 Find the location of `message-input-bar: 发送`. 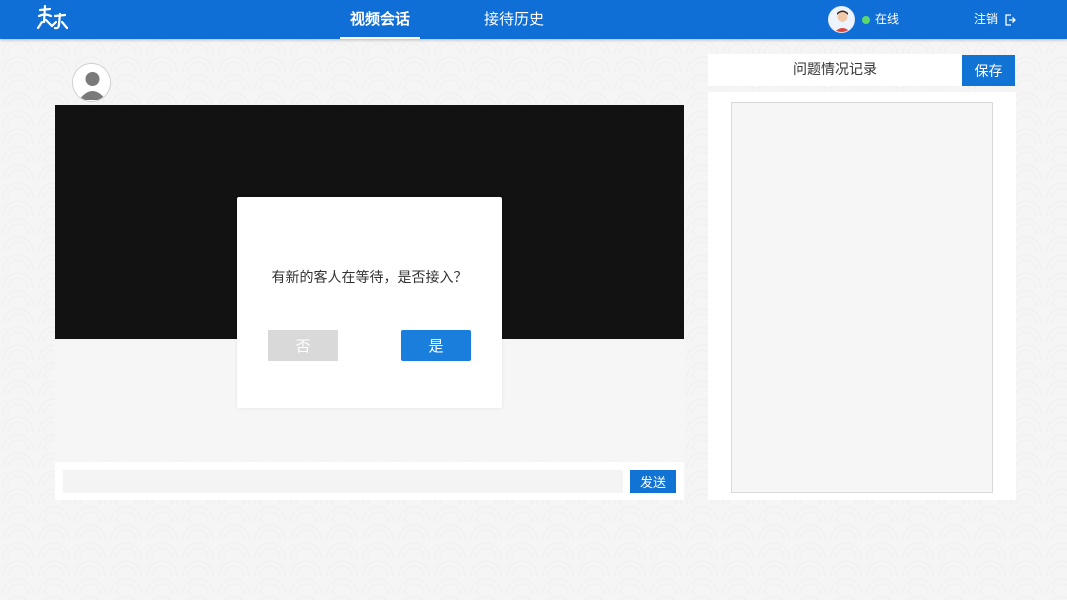

message-input-bar: 发送 is located at coordinates (369, 481).